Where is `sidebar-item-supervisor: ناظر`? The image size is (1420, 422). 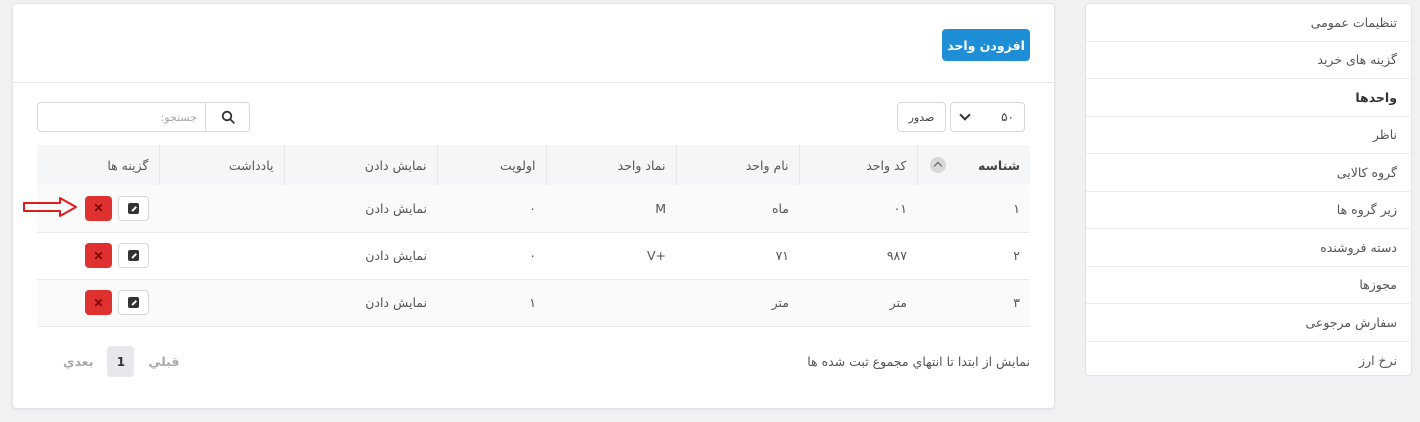
sidebar-item-supervisor: ناظر is located at coordinates (1248, 135).